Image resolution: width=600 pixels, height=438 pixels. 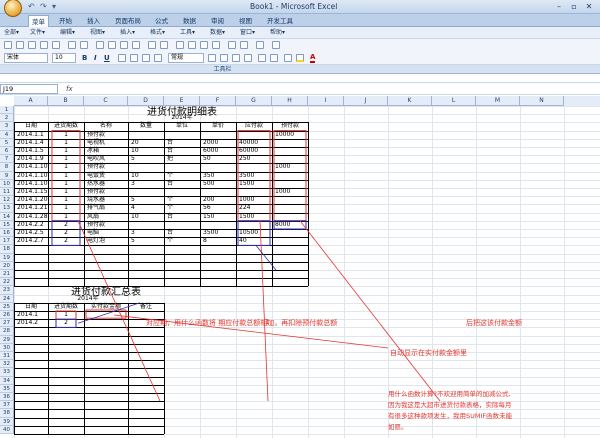 I want to click on column-header: C, so click(x=106, y=101).